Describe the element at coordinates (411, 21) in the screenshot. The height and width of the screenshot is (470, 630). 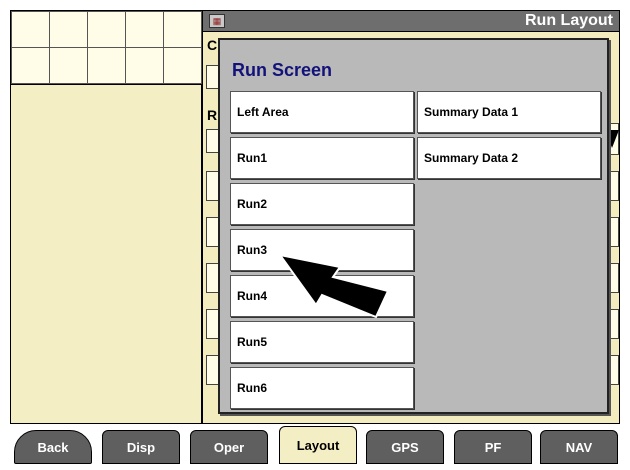
I see `title-bar: ▦ Run Layout` at that location.